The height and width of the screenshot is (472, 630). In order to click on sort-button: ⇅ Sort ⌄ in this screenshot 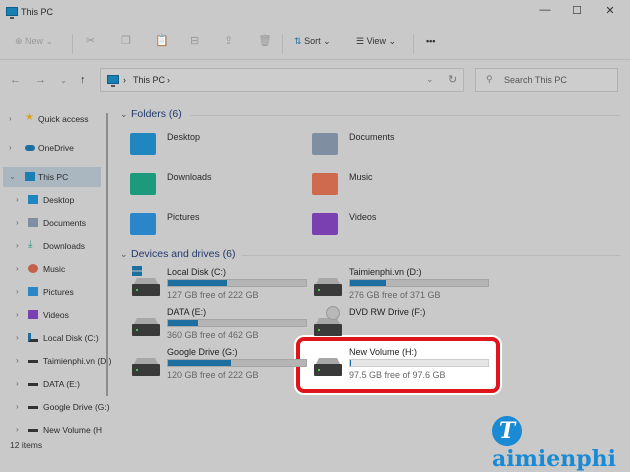, I will do `click(312, 41)`.